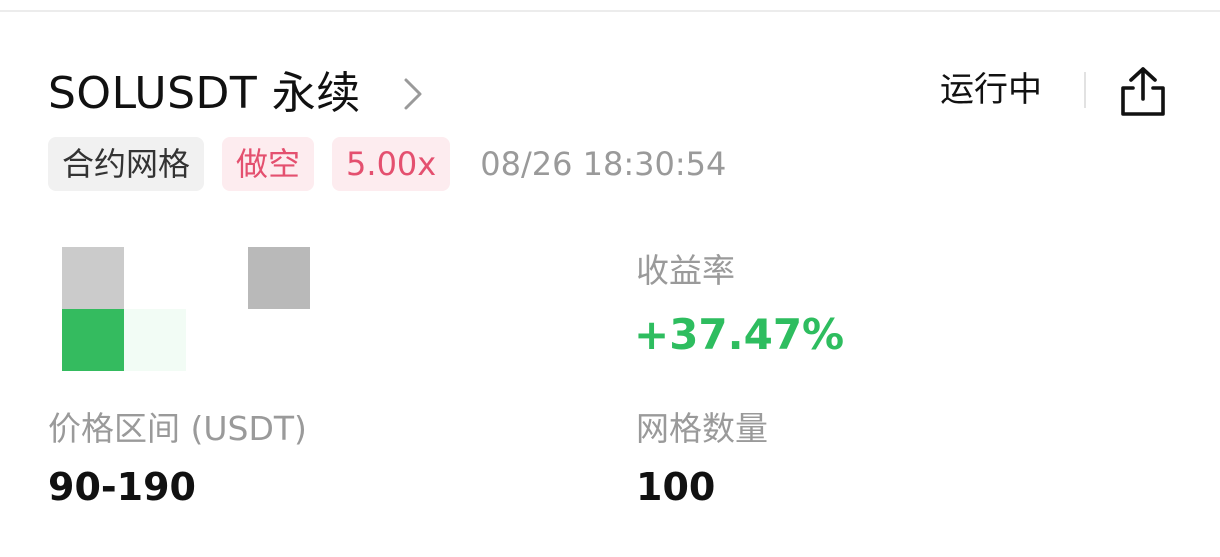 The height and width of the screenshot is (557, 1220). Describe the element at coordinates (126, 164) in the screenshot. I see `grid-type-tag: 合约网格` at that location.